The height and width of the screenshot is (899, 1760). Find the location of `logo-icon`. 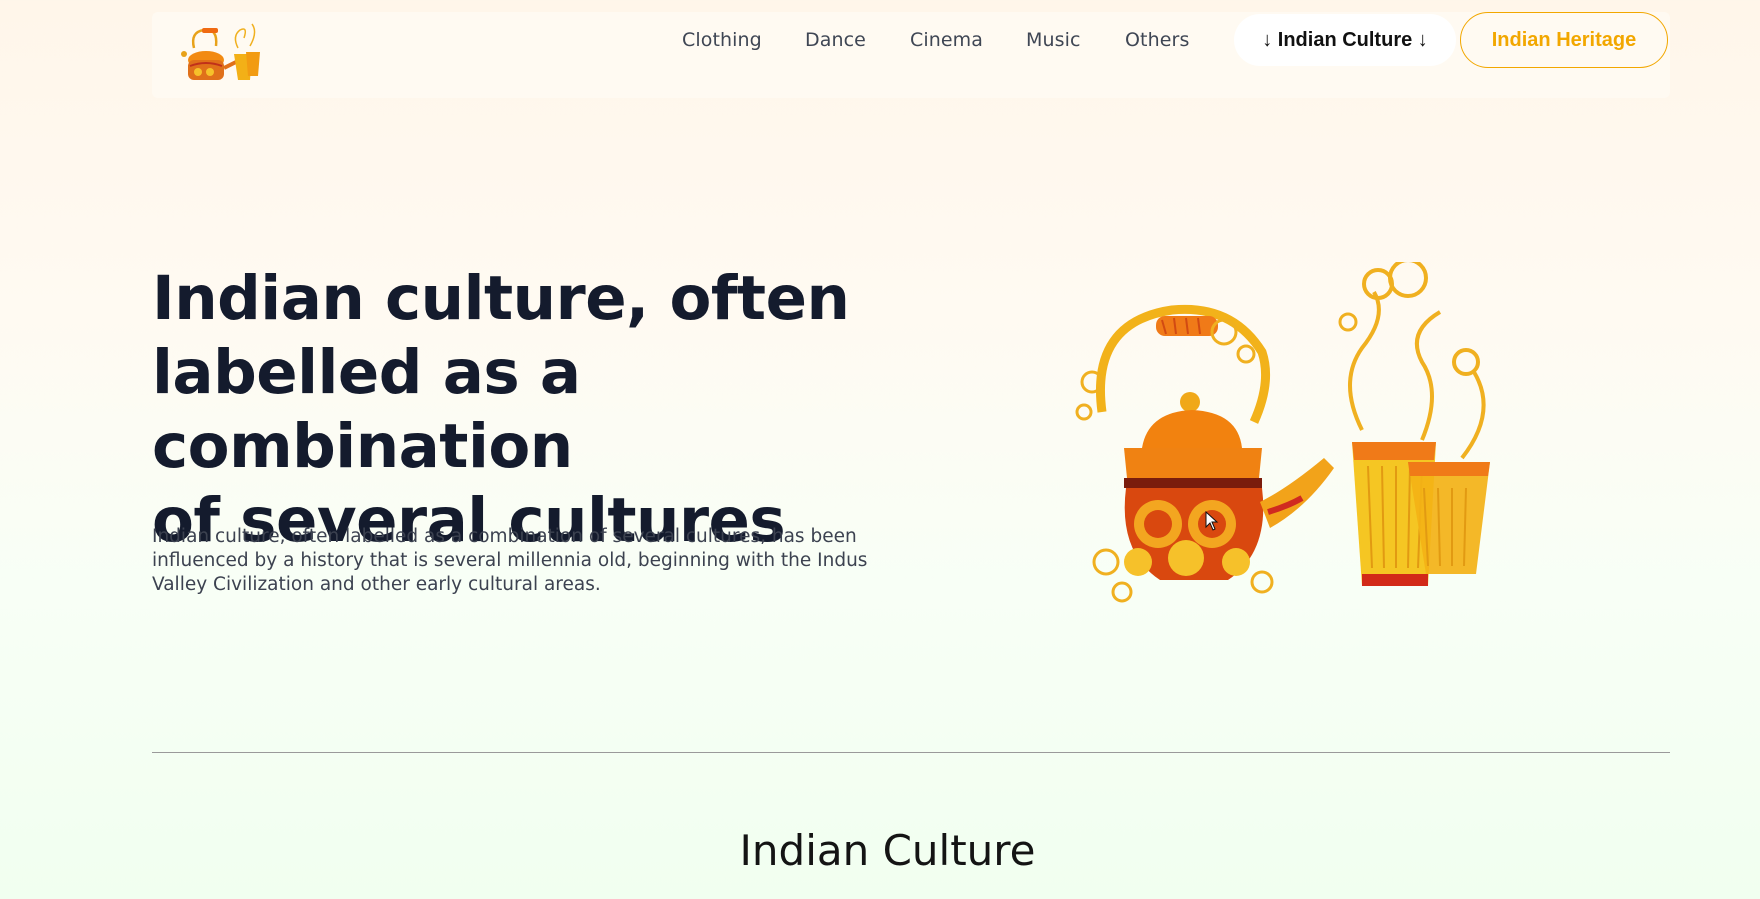

logo-icon is located at coordinates (223, 54).